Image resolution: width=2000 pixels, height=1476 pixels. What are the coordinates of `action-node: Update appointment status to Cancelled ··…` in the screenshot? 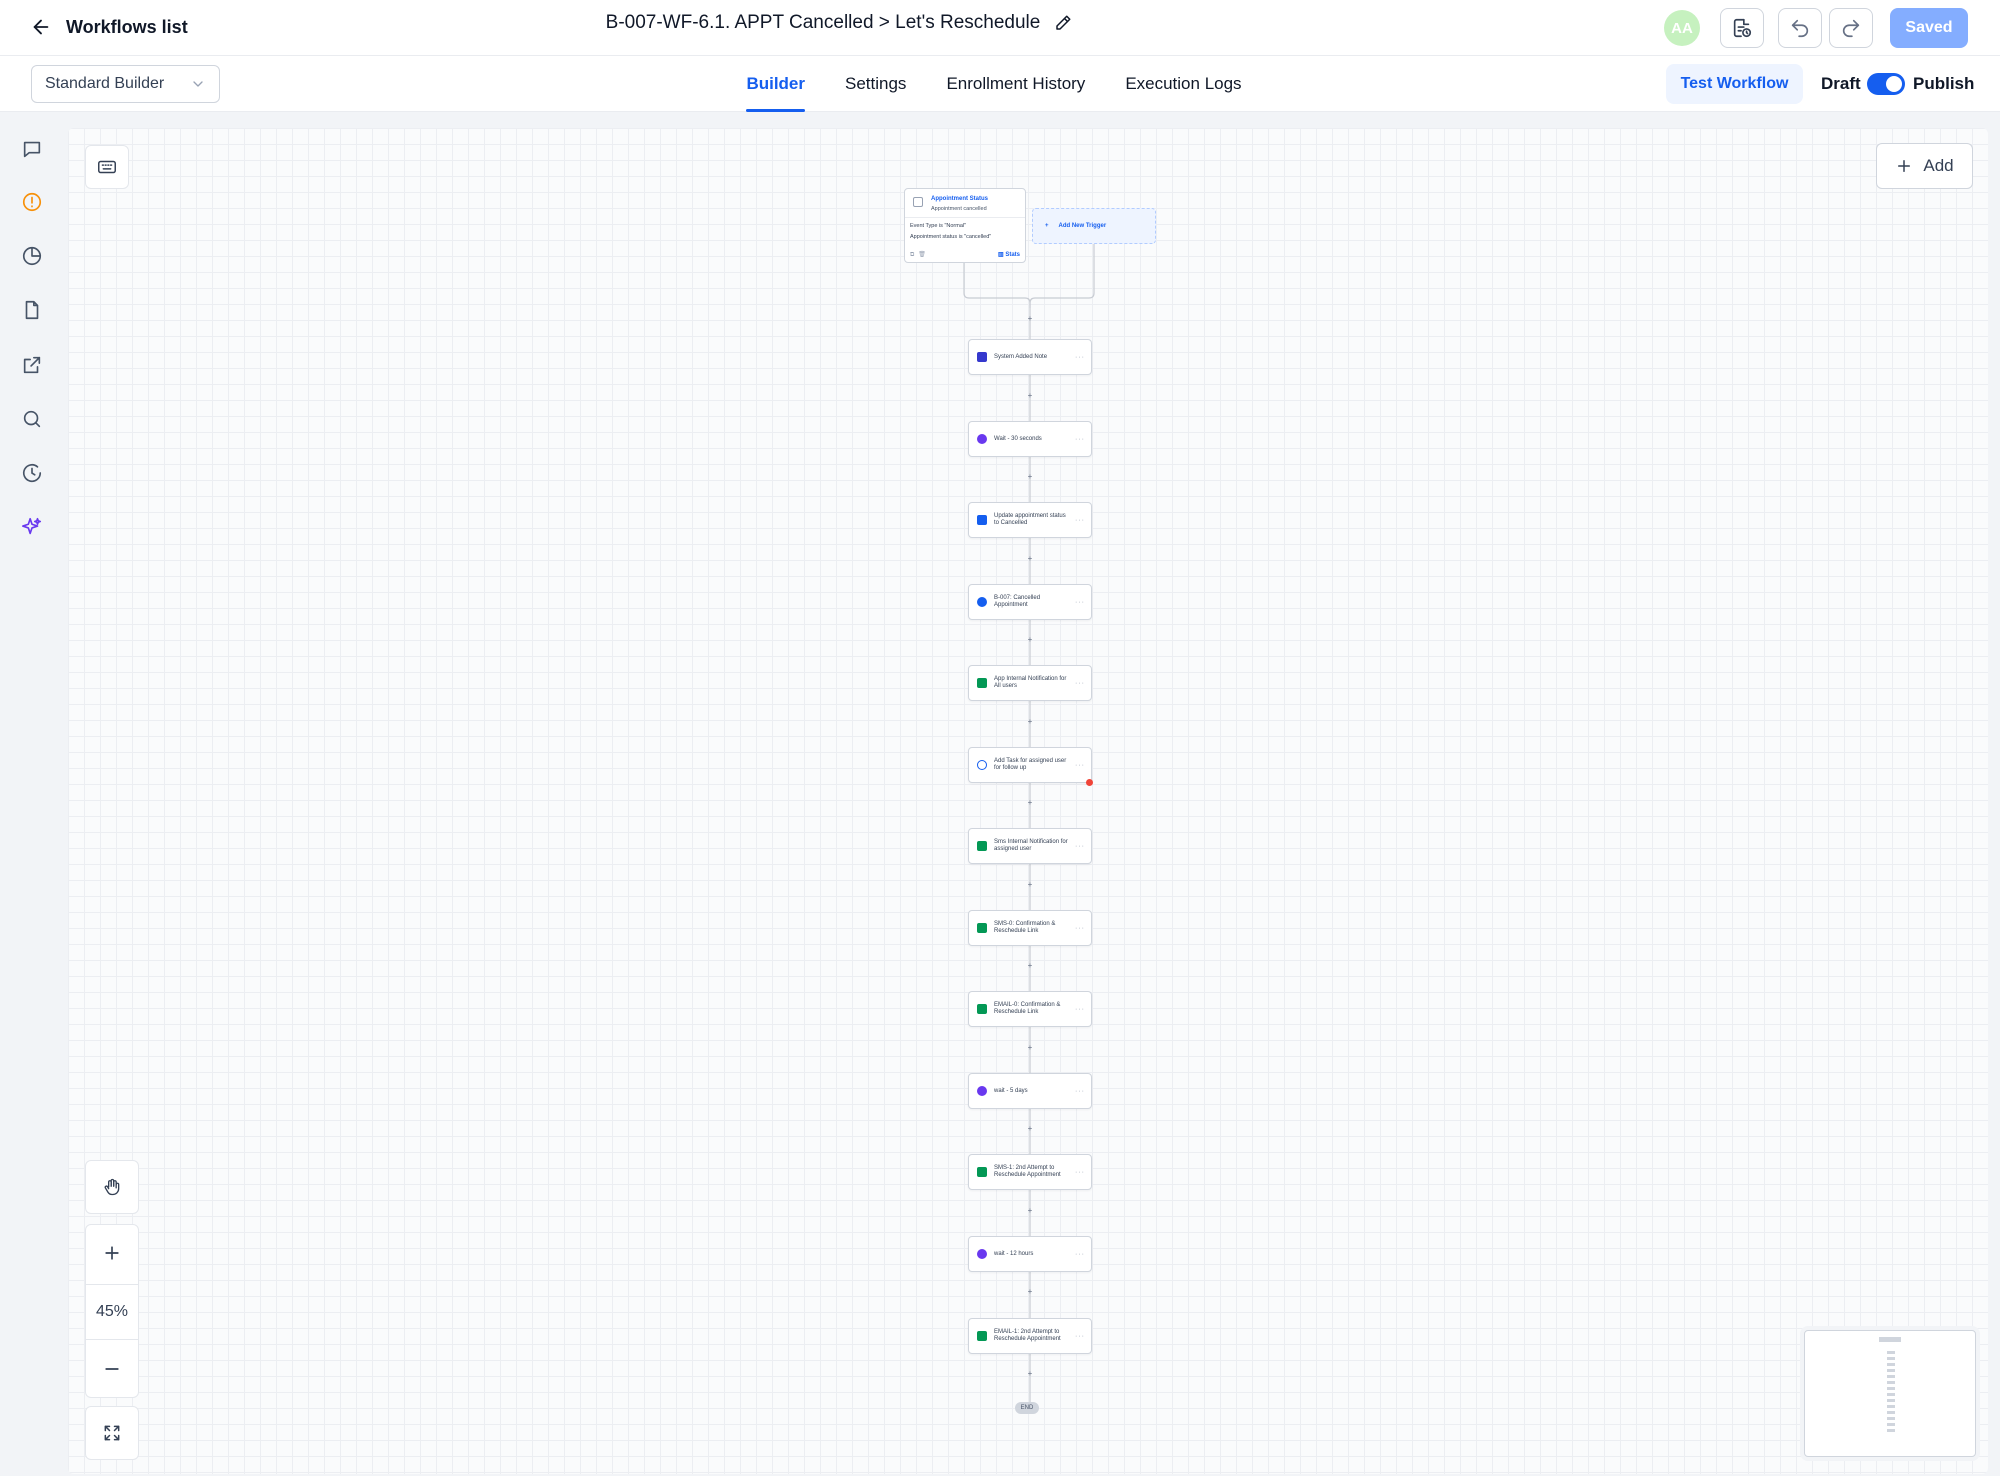 It's located at (1030, 520).